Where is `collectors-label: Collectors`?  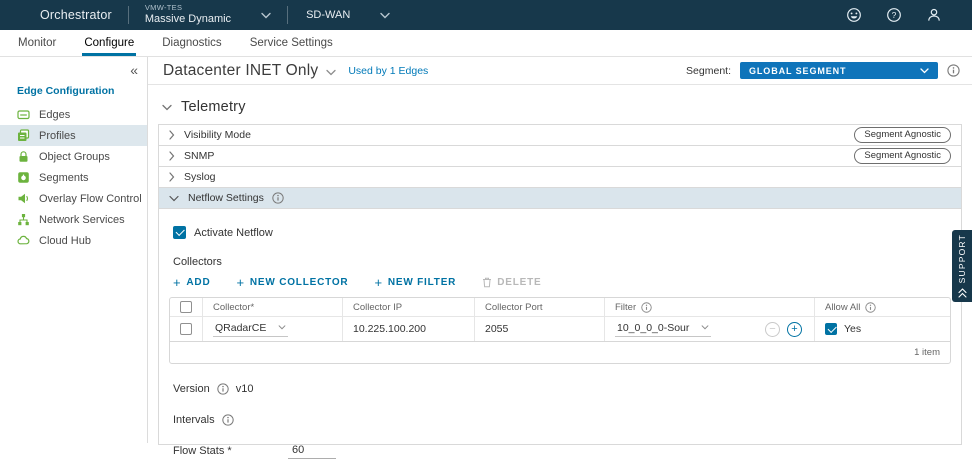 collectors-label: Collectors is located at coordinates (197, 262).